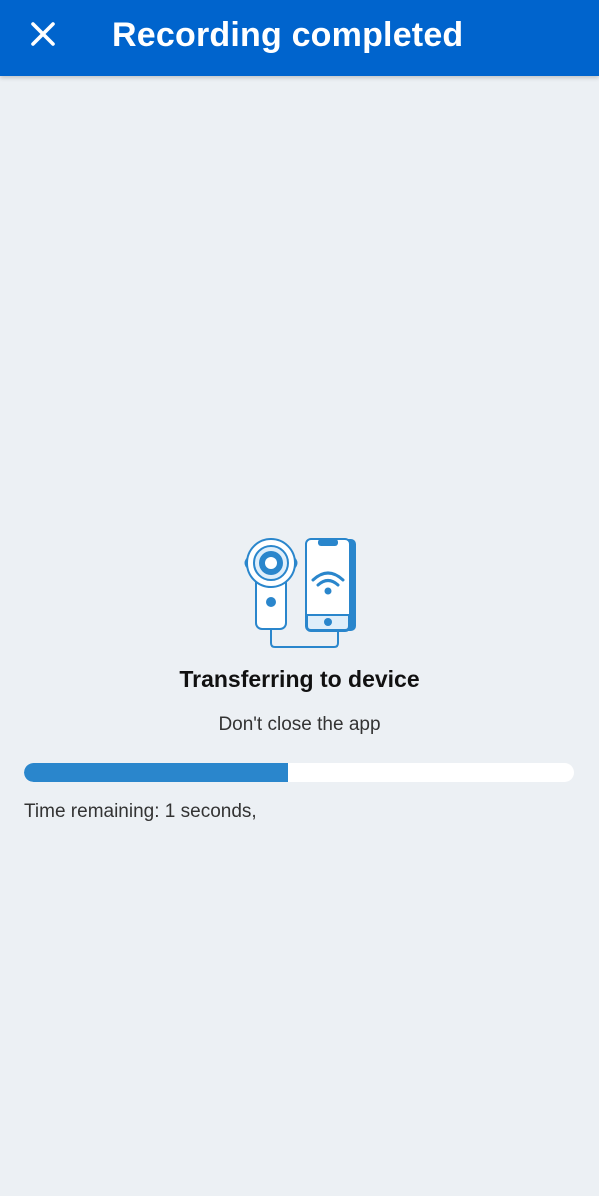  I want to click on close-button, so click(43, 34).